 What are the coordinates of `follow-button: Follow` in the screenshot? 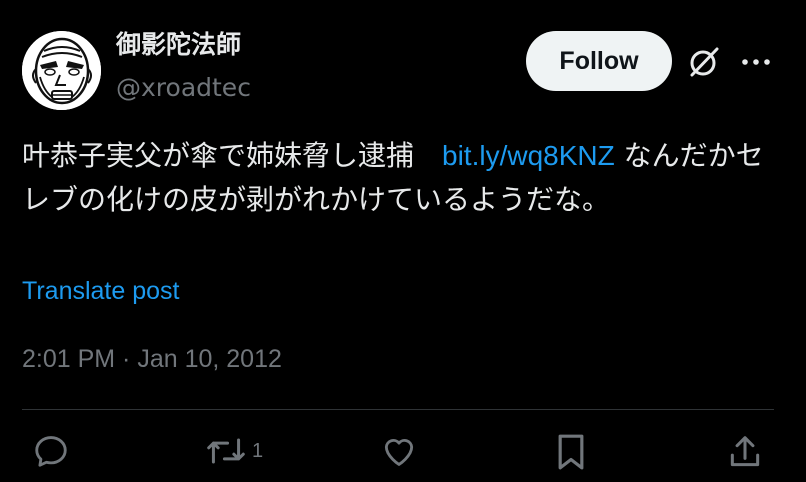 It's located at (599, 61).